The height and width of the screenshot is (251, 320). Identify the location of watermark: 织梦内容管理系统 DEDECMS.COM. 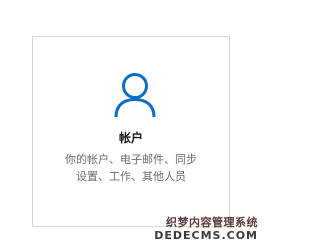
(206, 229).